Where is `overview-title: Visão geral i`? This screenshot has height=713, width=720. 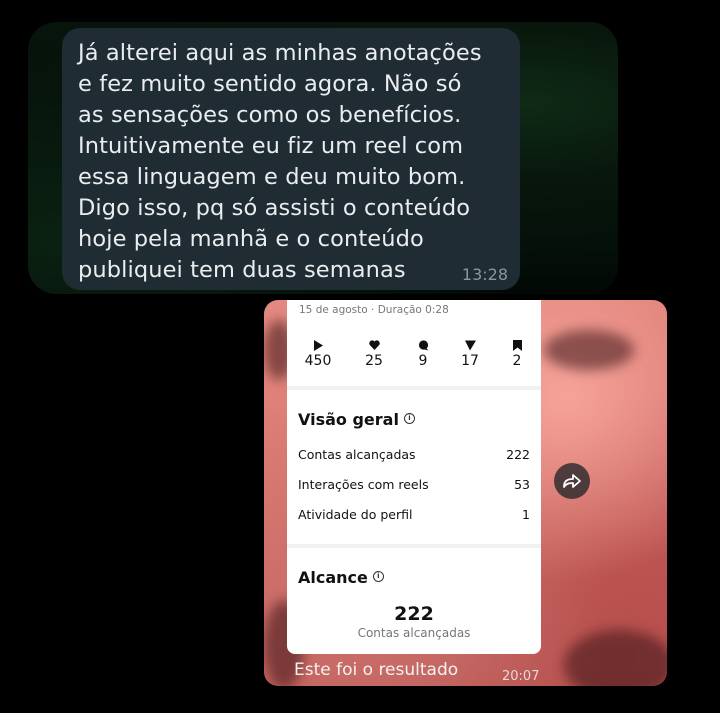
overview-title: Visão geral i is located at coordinates (356, 419).